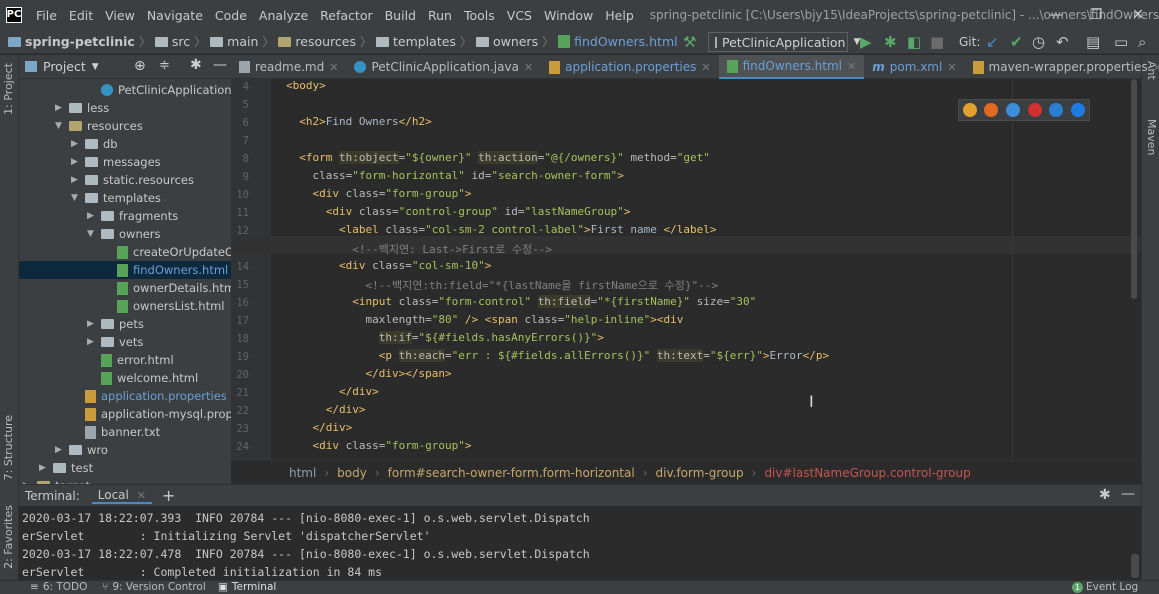 This screenshot has height=594, width=1159. Describe the element at coordinates (81, 15) in the screenshot. I see `menu-edit: Edit` at that location.